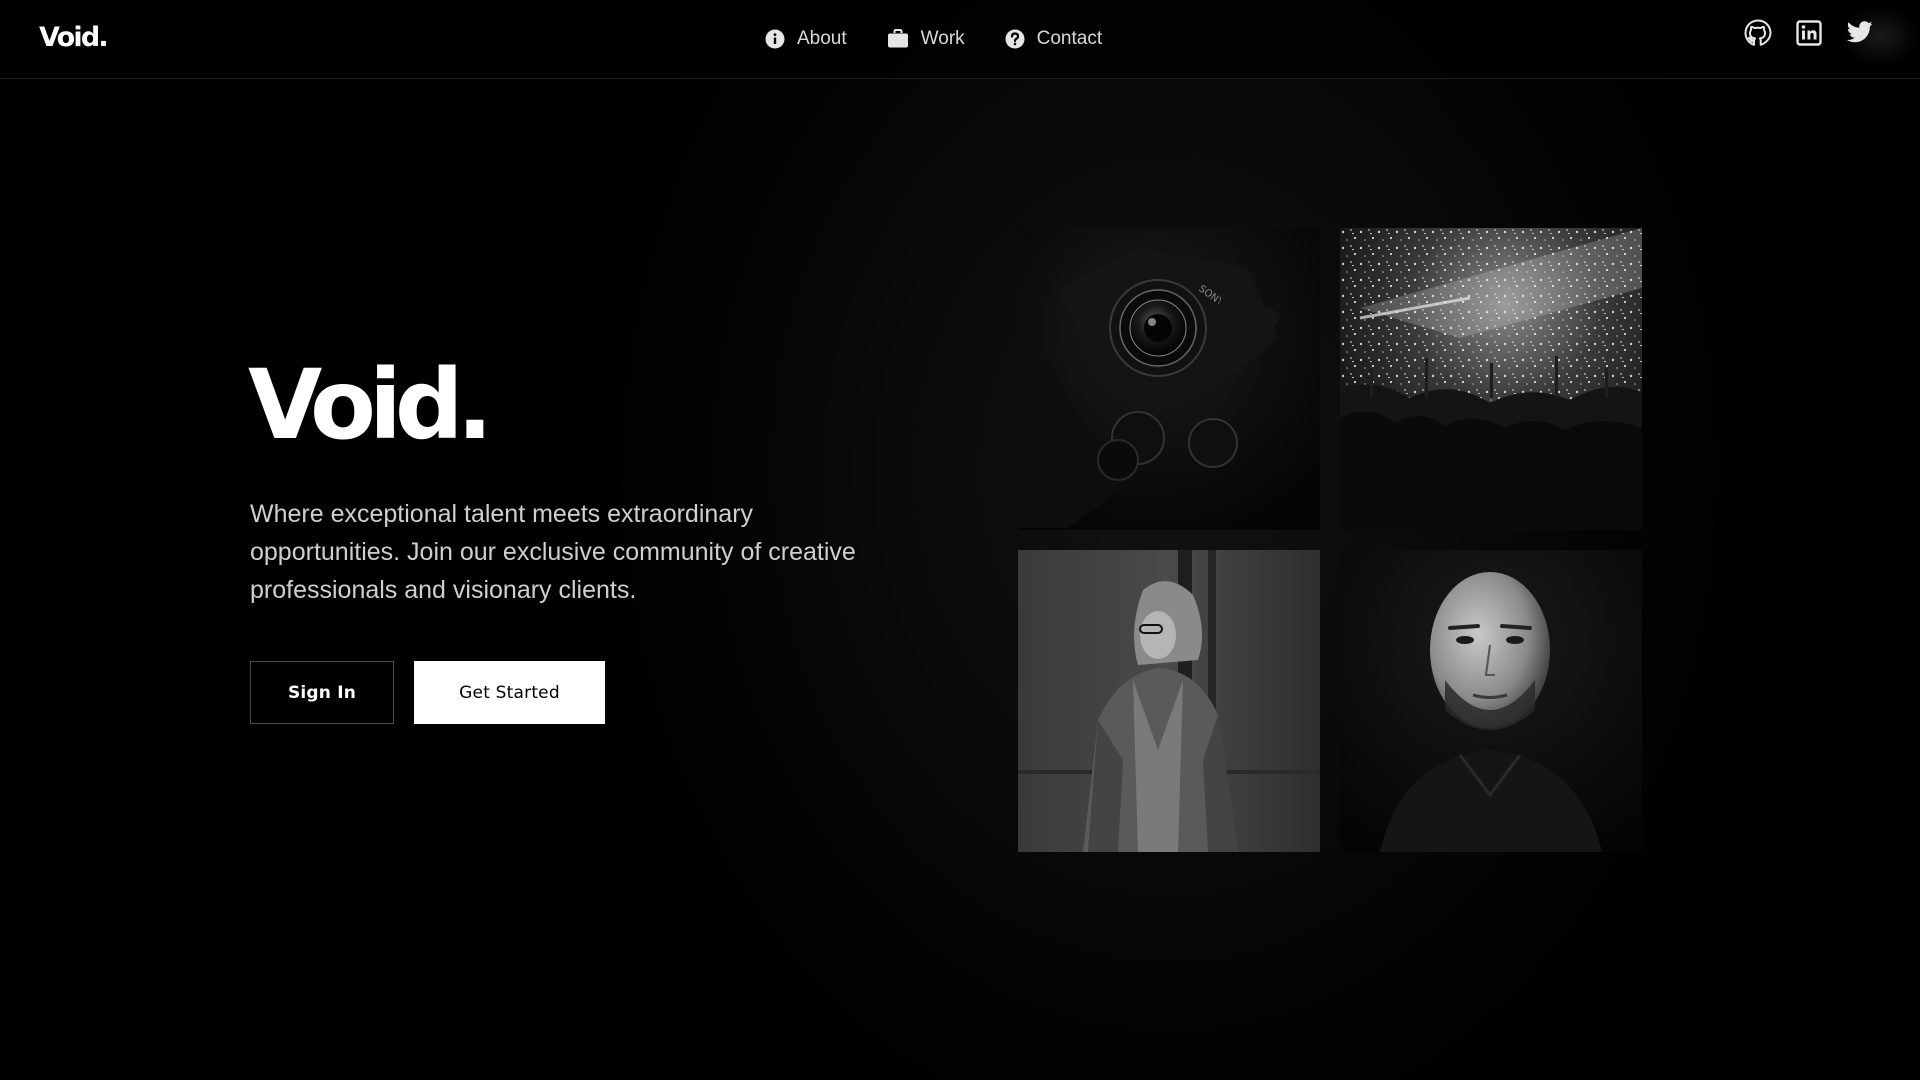  I want to click on hero-title: Void., so click(370, 405).